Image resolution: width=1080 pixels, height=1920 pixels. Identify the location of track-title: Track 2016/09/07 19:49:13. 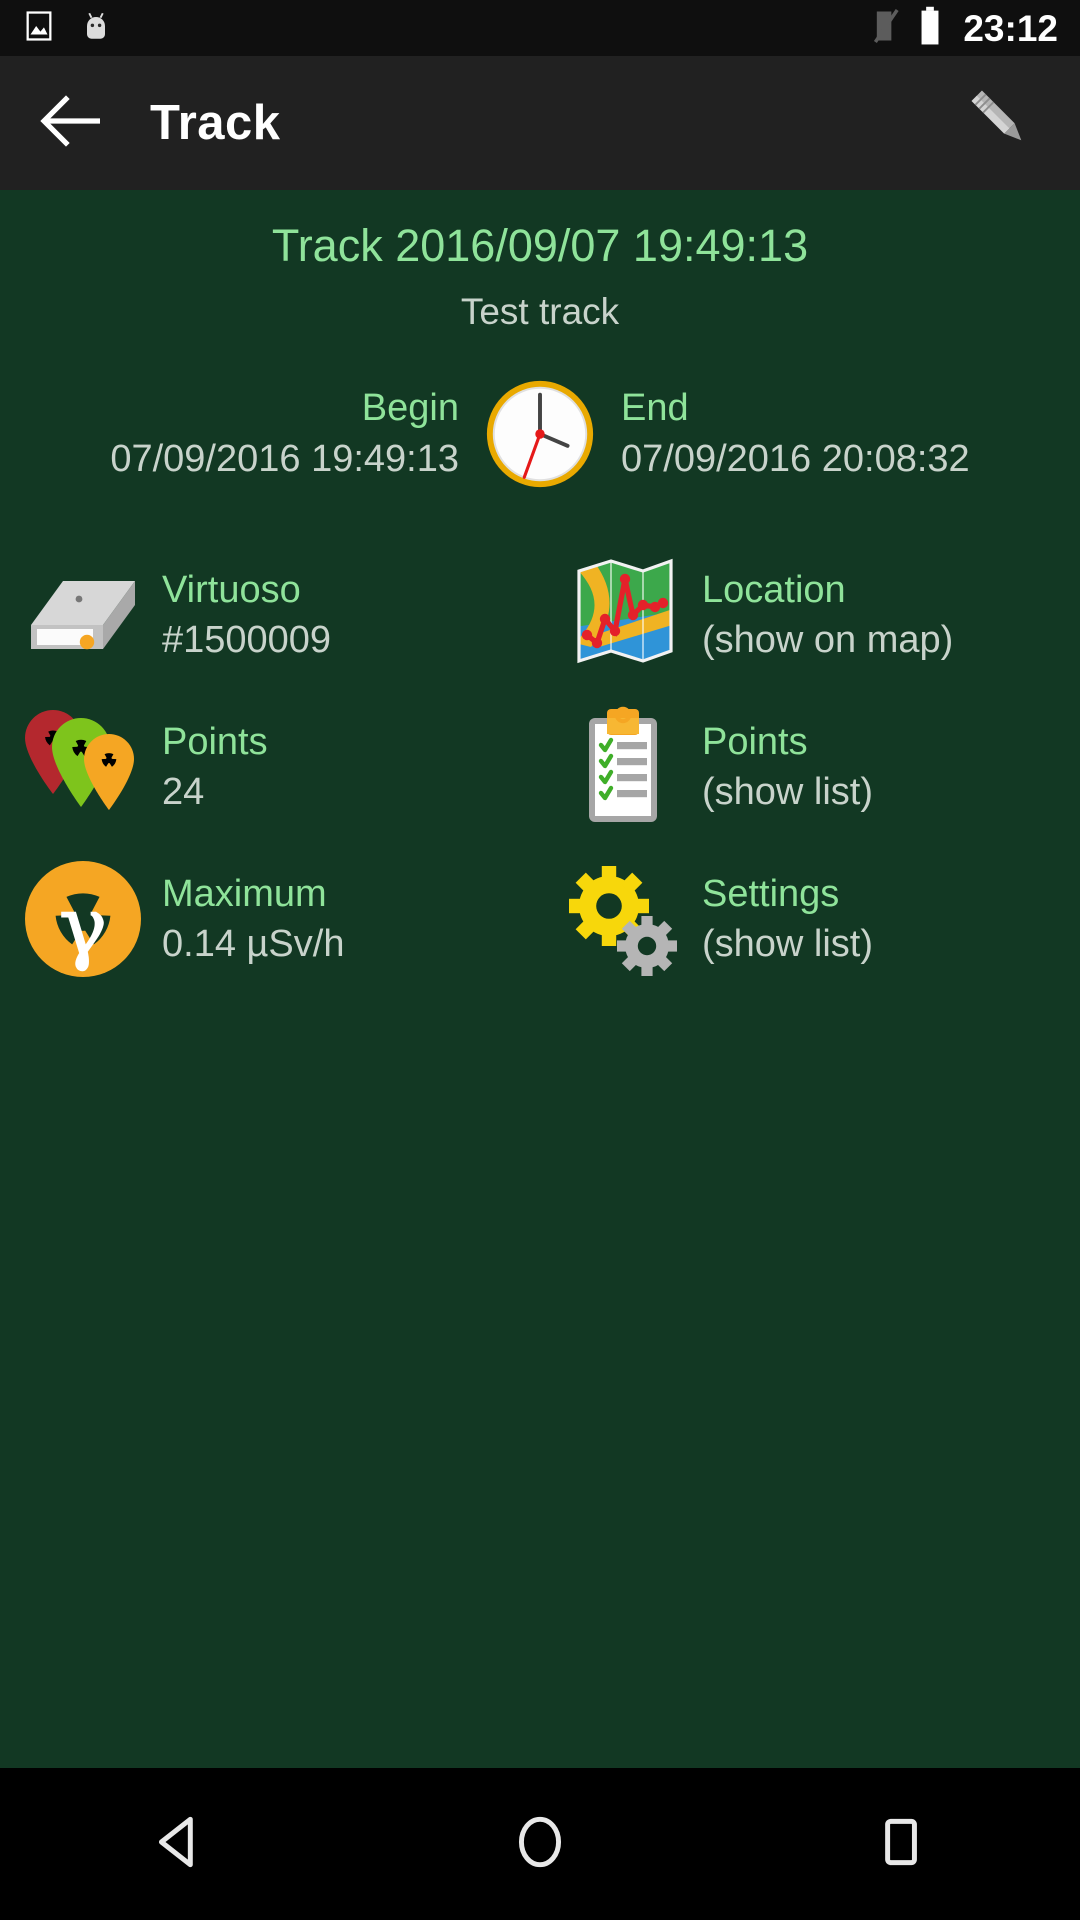
(540, 245).